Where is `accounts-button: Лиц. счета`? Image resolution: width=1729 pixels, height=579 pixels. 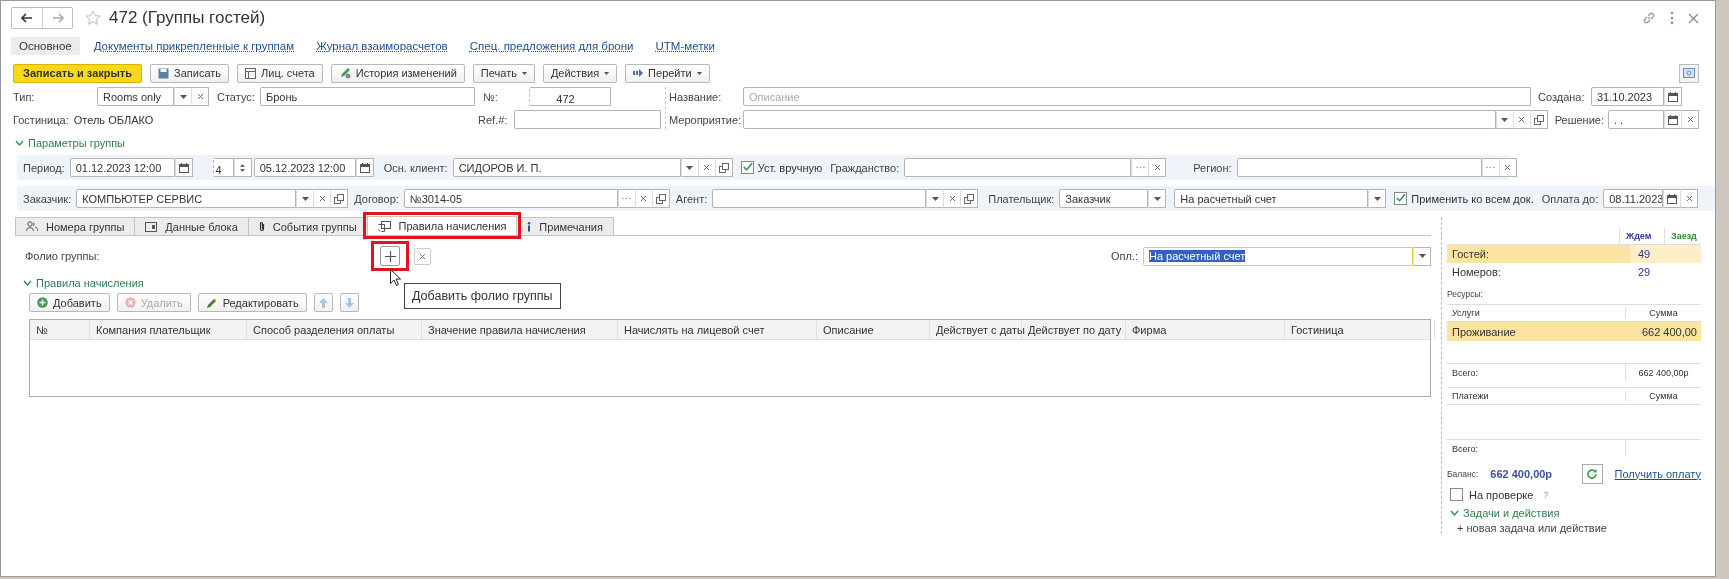 accounts-button: Лиц. счета is located at coordinates (280, 73).